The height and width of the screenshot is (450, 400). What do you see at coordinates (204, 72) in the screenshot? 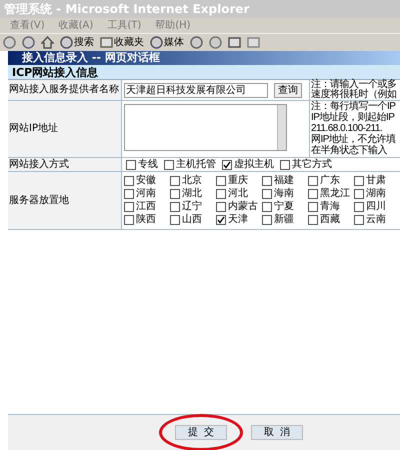
I see `section-header: ICP网站接入信息` at bounding box center [204, 72].